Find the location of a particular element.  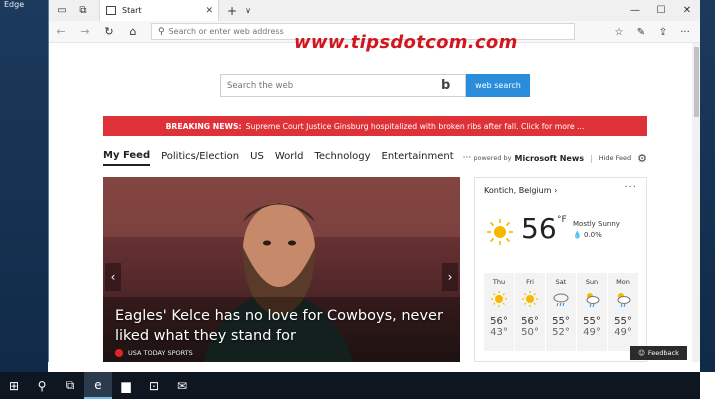

search-icon: ⚲ is located at coordinates (42, 385).